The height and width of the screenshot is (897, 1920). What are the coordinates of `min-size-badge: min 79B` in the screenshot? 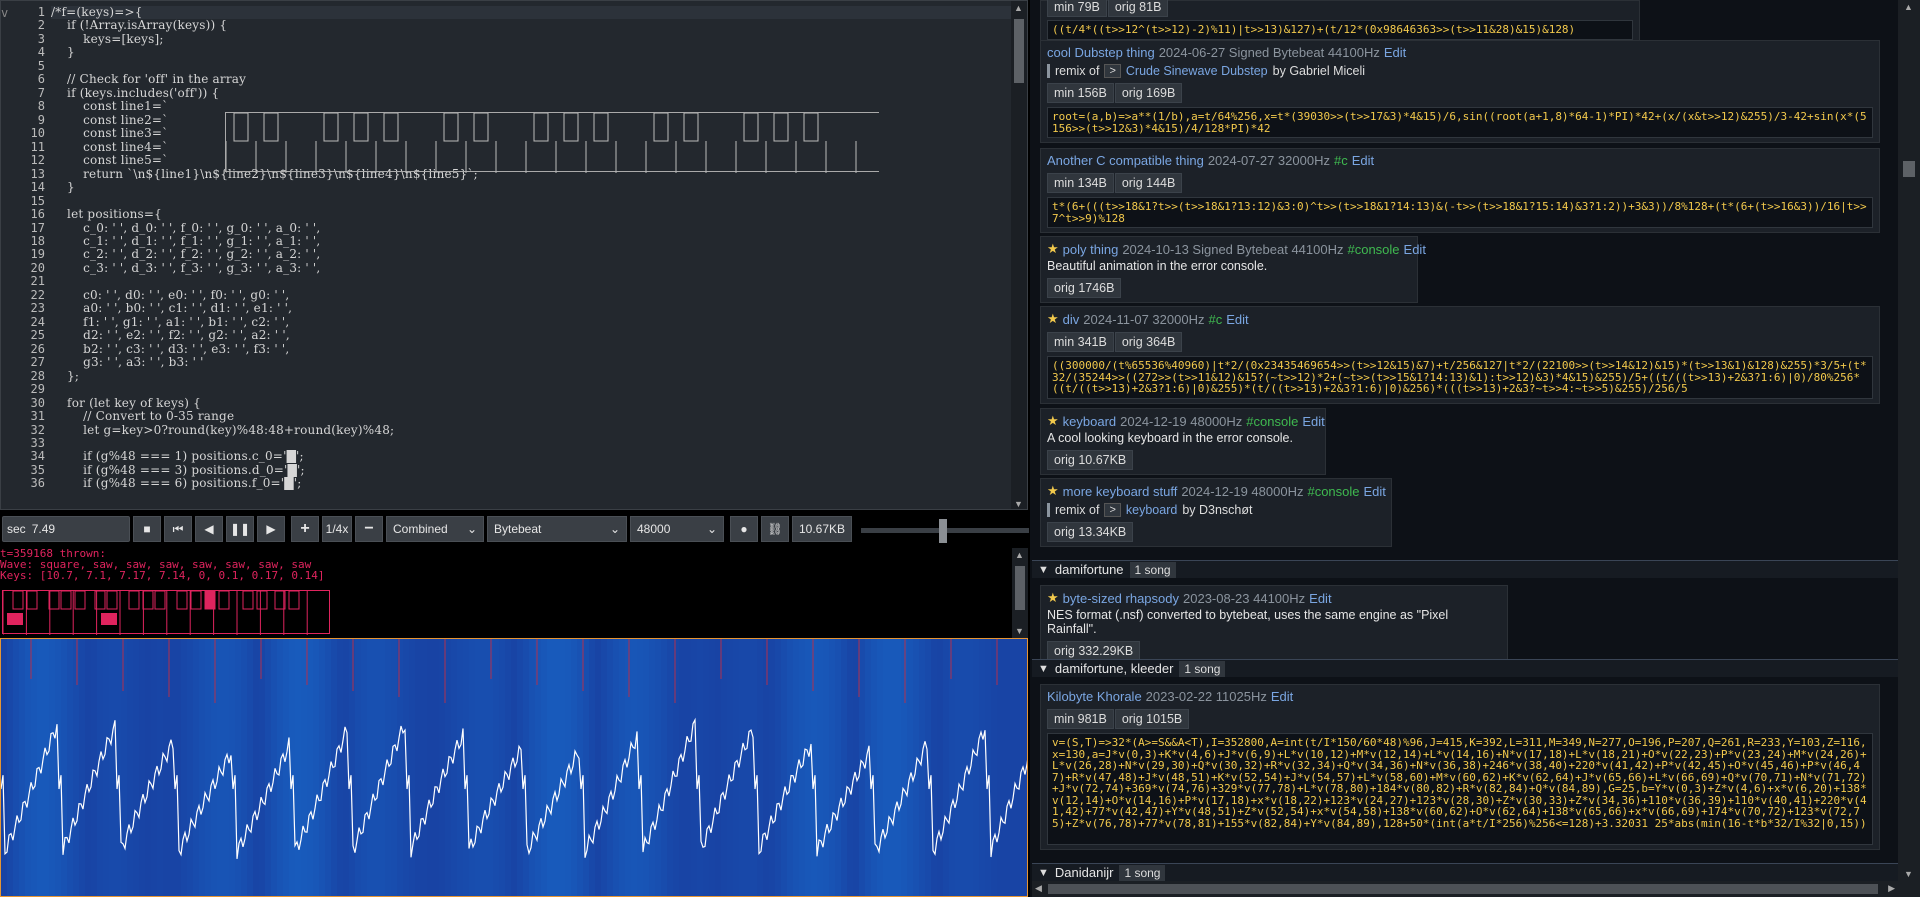 It's located at (1077, 8).